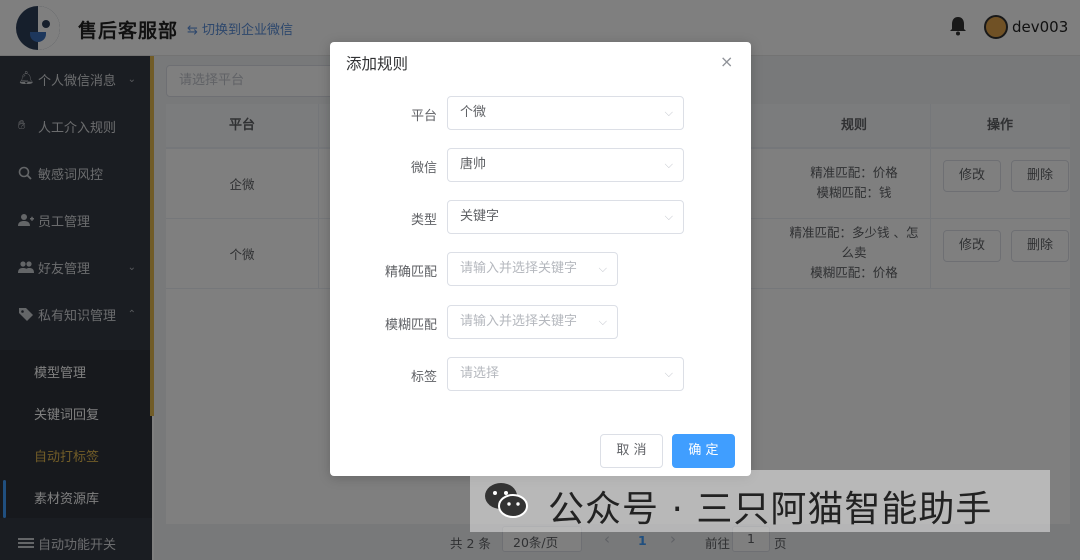  I want to click on wechat-value: 唐帅, so click(473, 164).